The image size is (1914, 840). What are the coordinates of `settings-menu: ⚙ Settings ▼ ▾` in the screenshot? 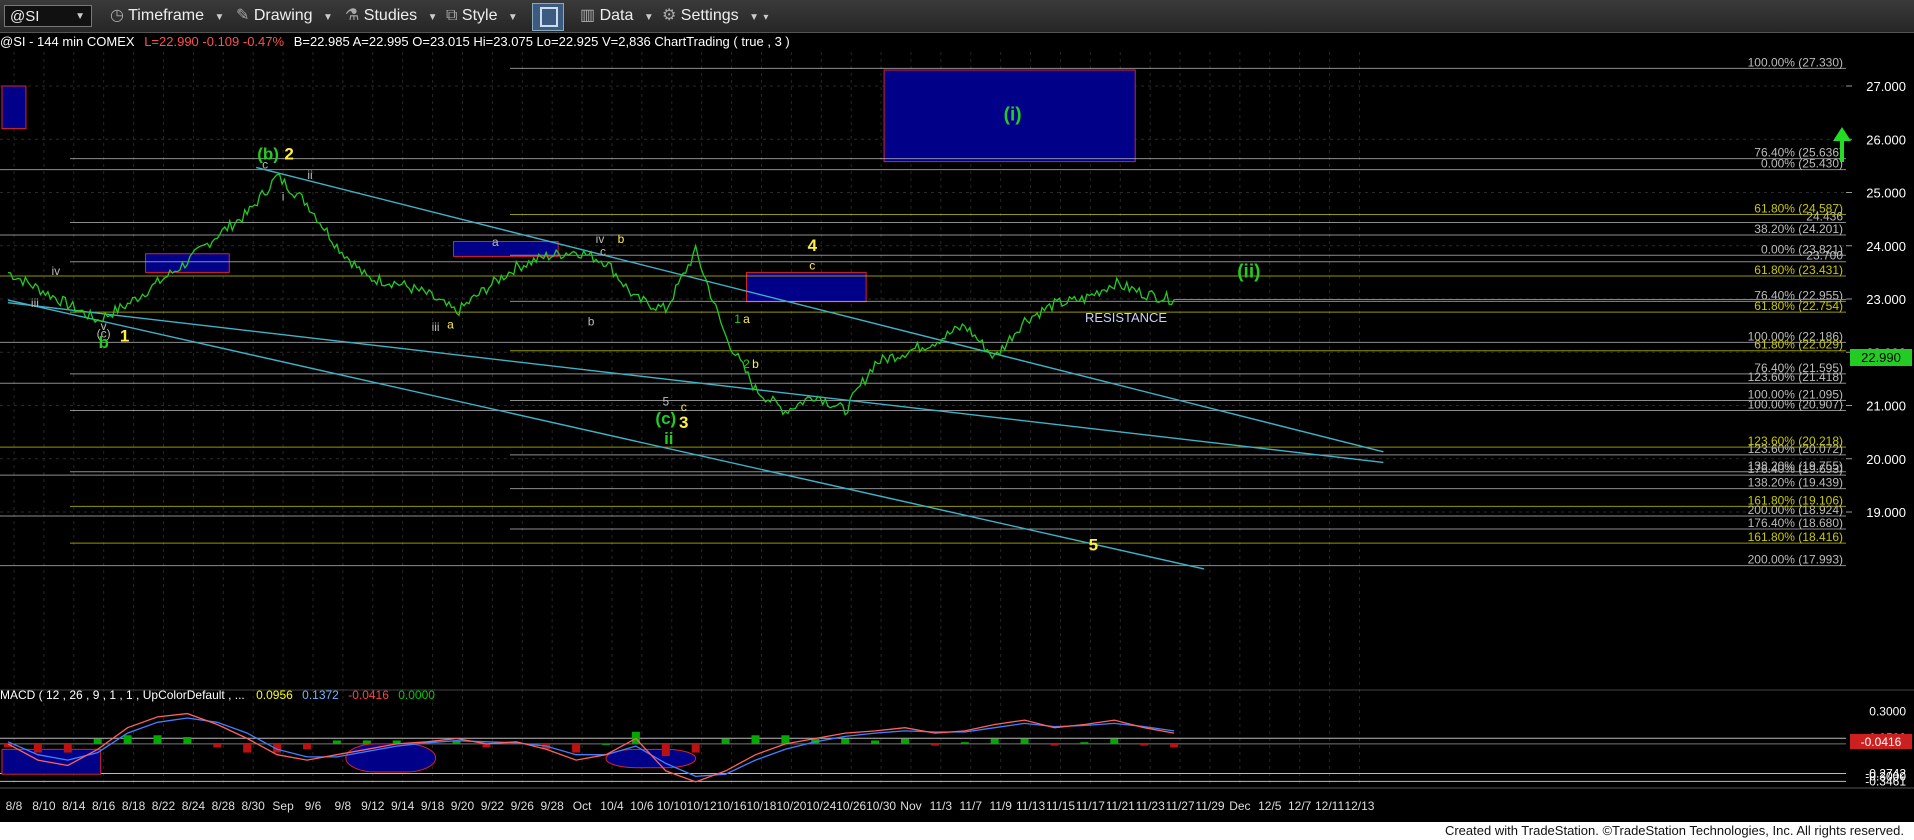 It's located at (715, 16).